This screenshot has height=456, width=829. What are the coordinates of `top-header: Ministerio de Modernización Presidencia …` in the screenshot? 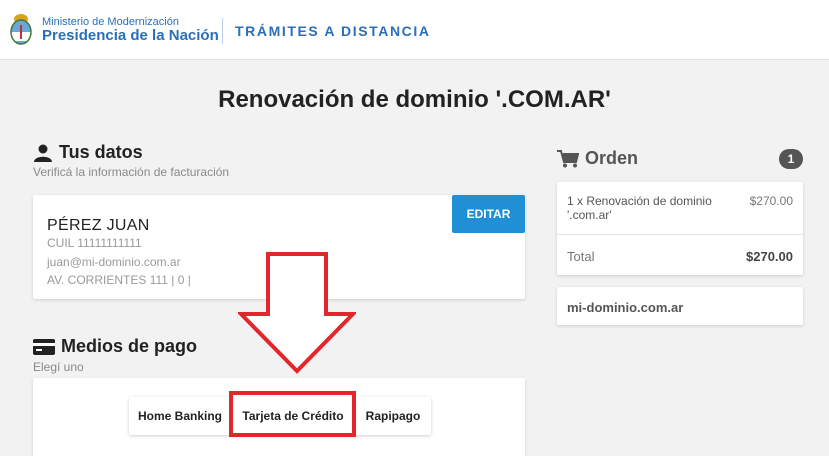 It's located at (414, 30).